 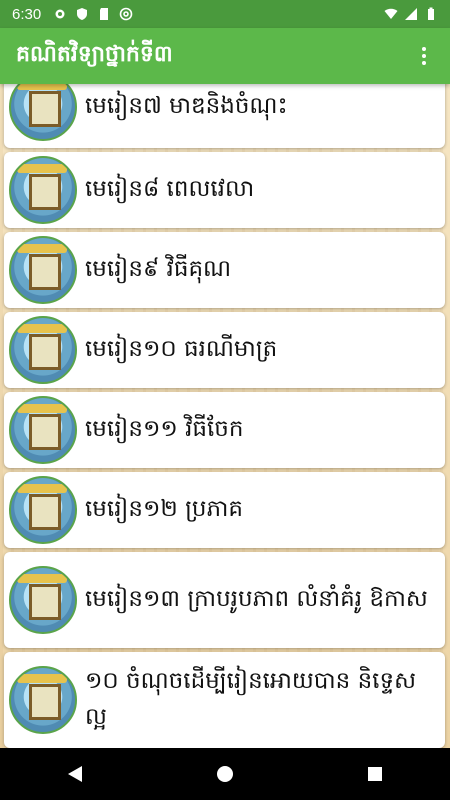 What do you see at coordinates (225, 56) in the screenshot?
I see `app-bar: គណិតវិទ្យាថ្នាក់ទី៣` at bounding box center [225, 56].